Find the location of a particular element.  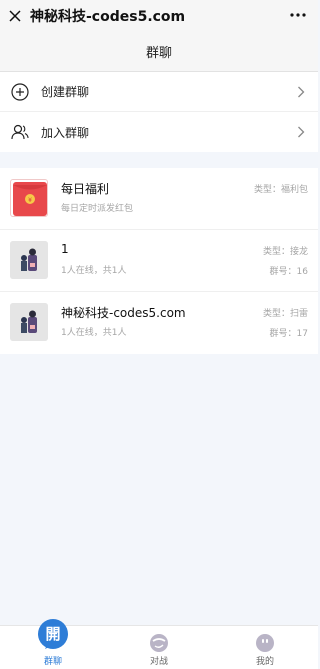

open-badge-text: 開 is located at coordinates (53, 634).